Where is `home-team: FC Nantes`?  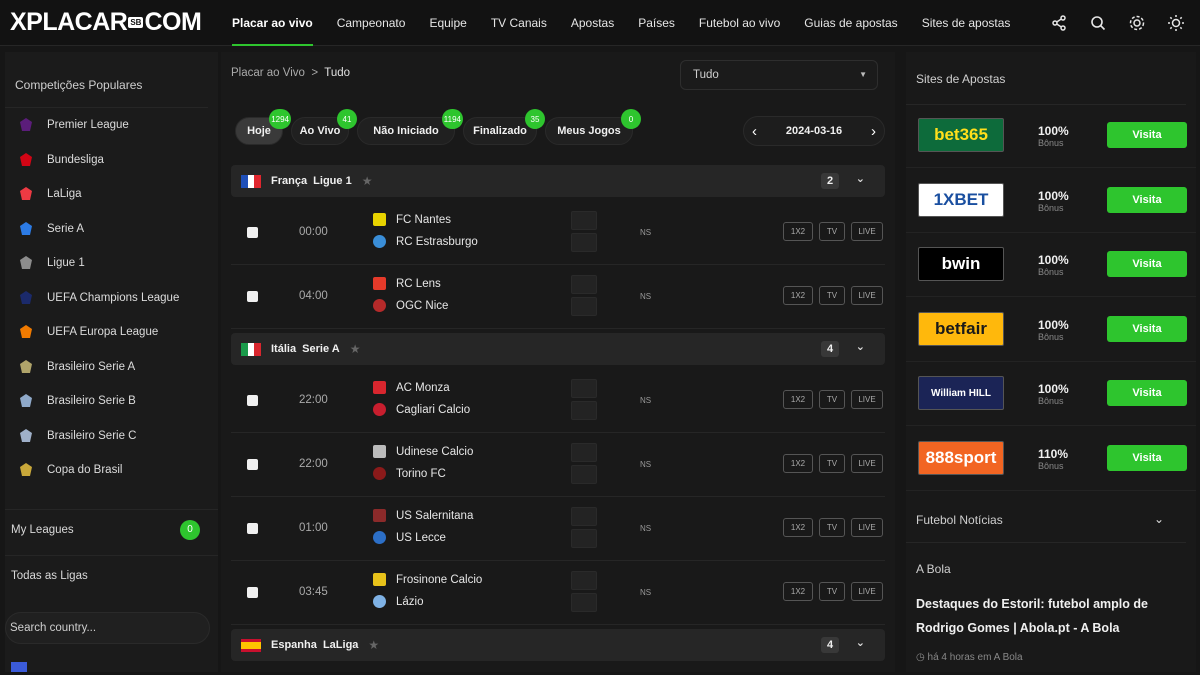 home-team: FC Nantes is located at coordinates (412, 219).